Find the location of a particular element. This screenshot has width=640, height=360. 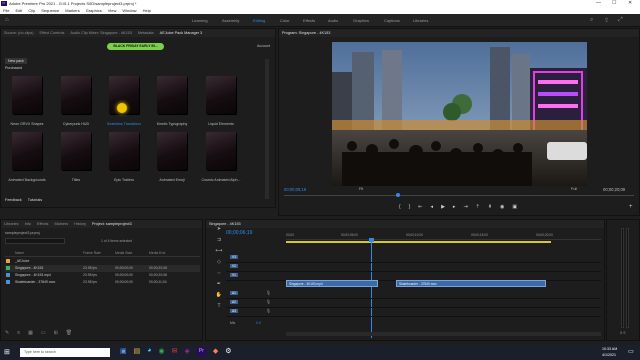

tab-effect-controls: Effect Controls is located at coordinates (52, 33).